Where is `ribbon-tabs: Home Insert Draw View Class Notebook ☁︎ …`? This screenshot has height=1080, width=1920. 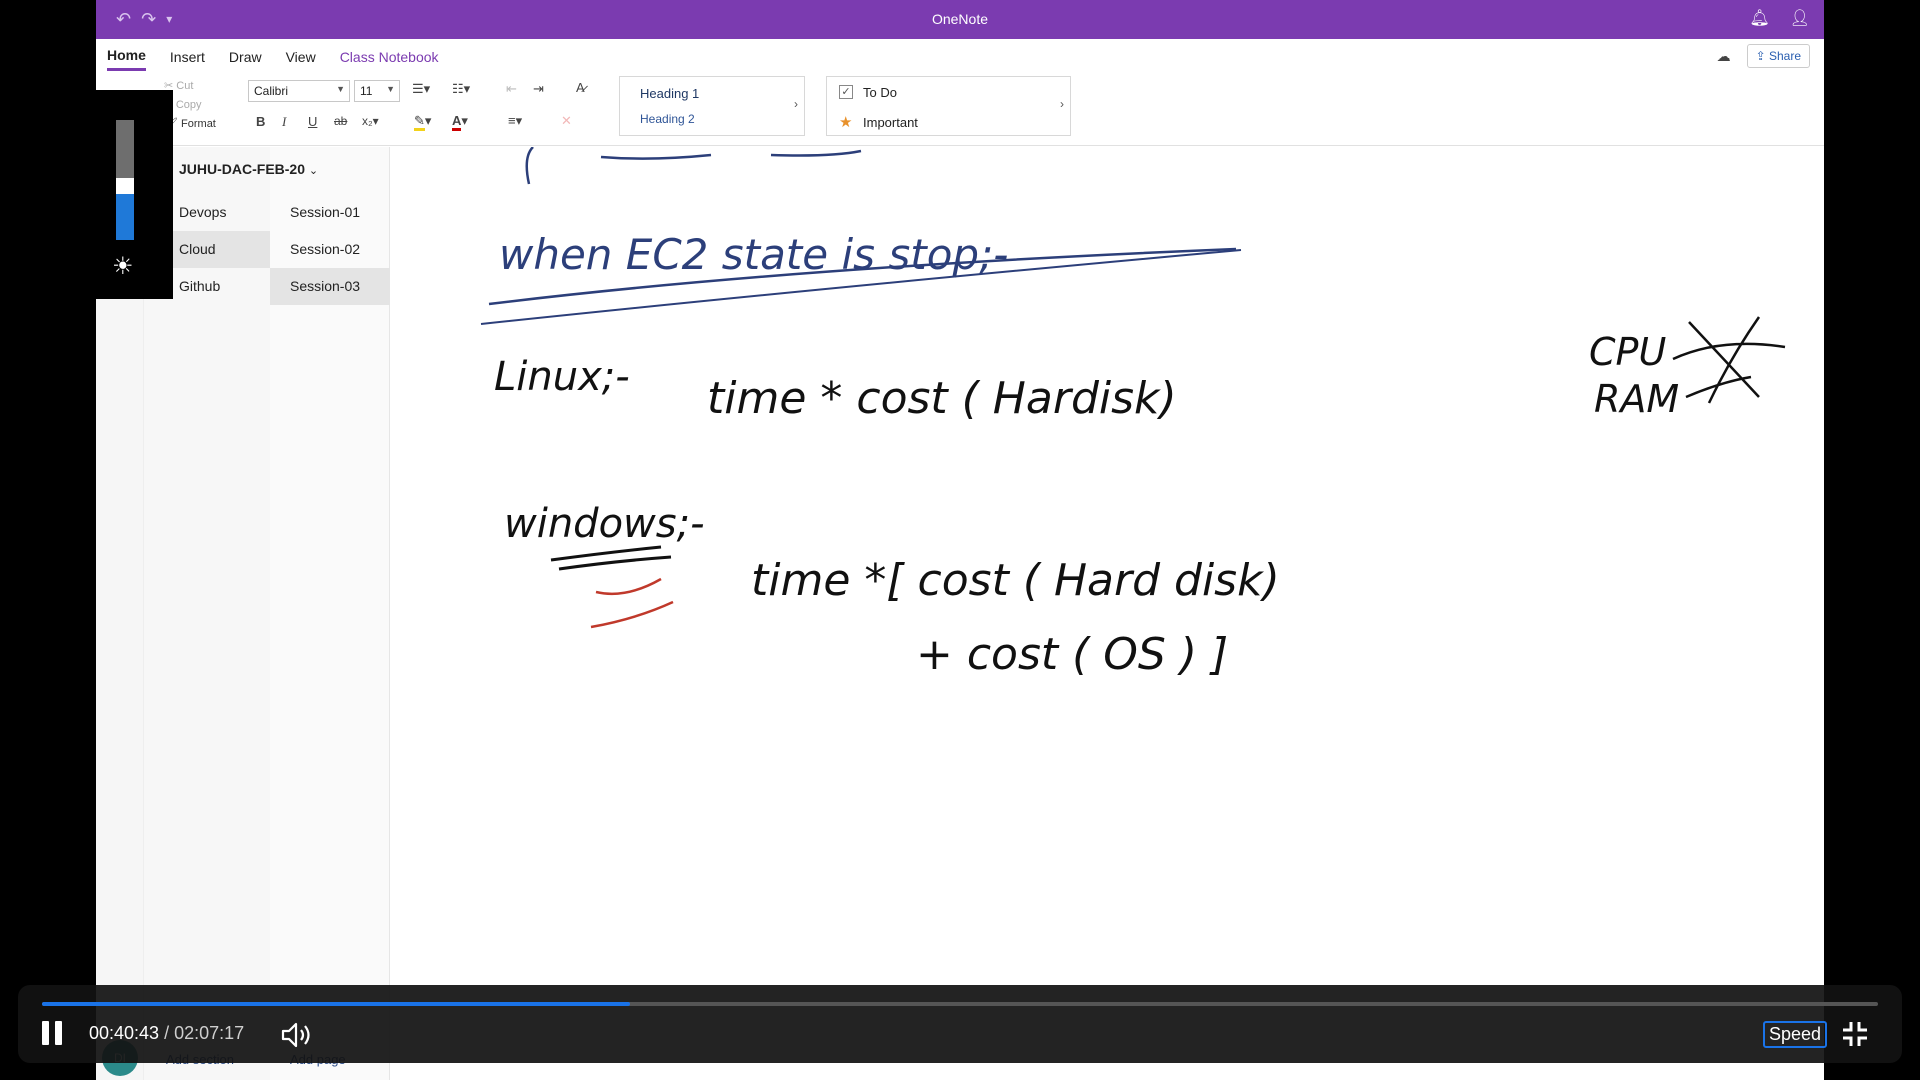 ribbon-tabs: Home Insert Draw View Class Notebook ☁︎ … is located at coordinates (960, 55).